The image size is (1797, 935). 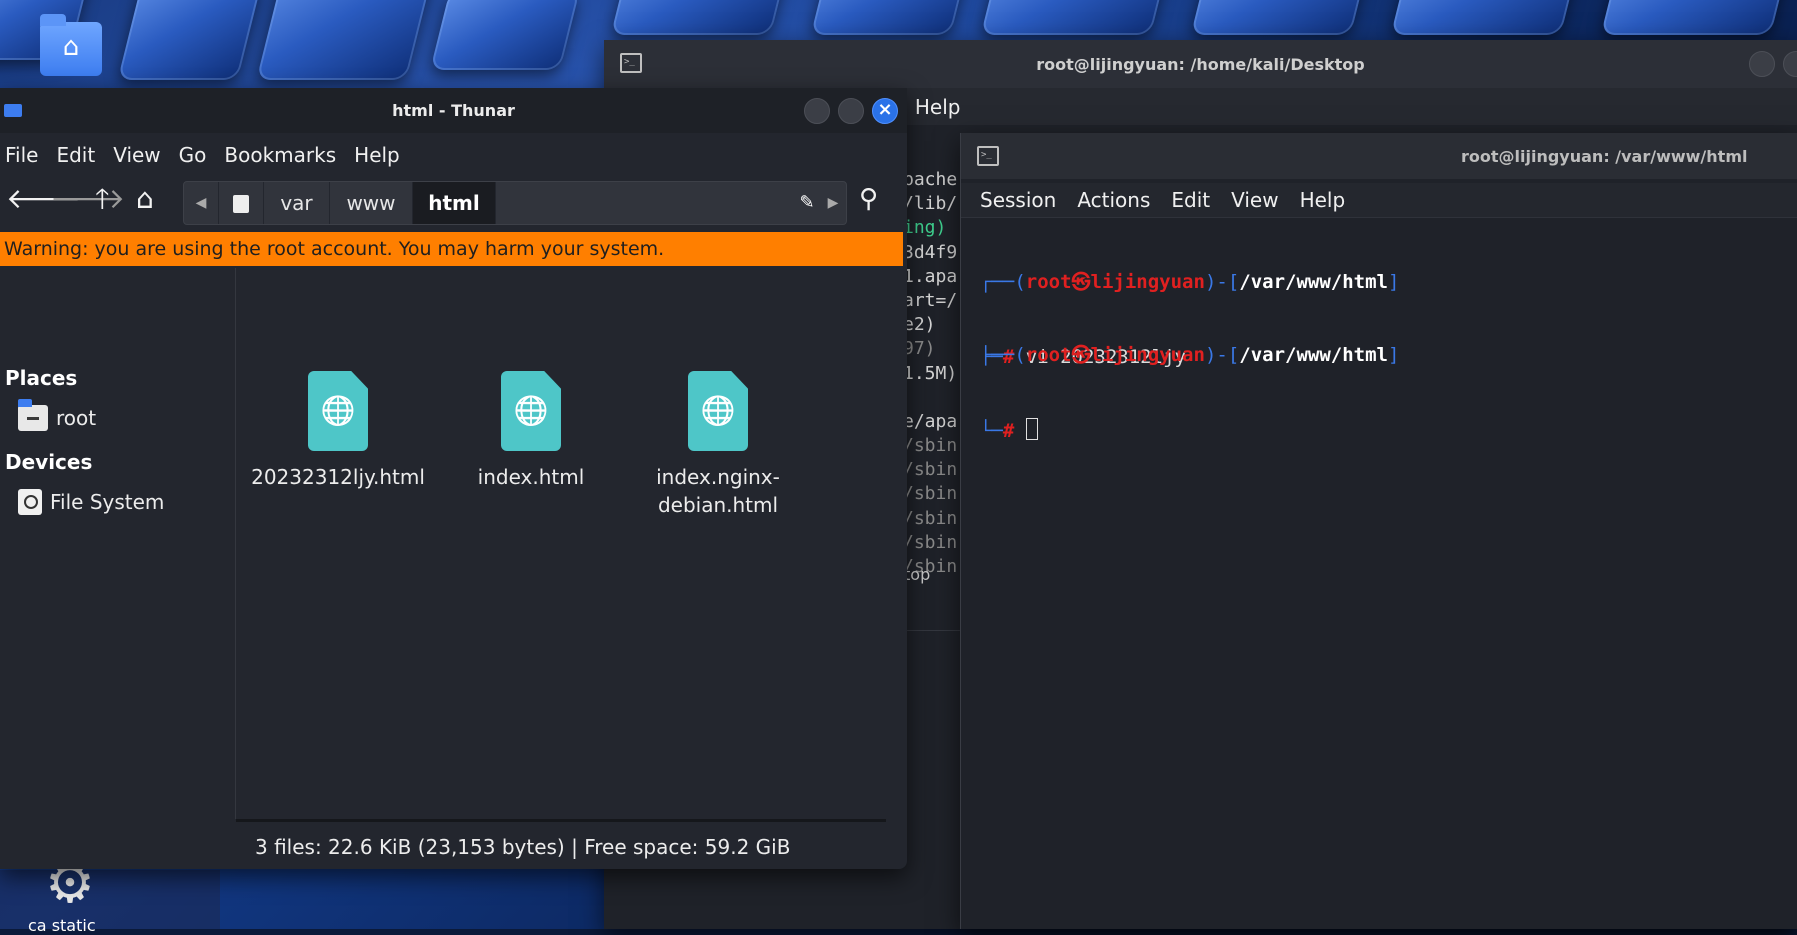 I want to click on crumb-html: html, so click(x=454, y=203).